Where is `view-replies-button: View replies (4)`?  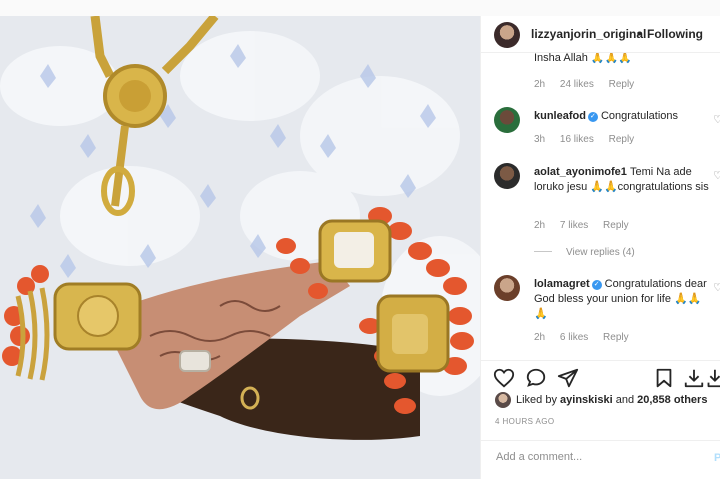
view-replies-button: View replies (4) is located at coordinates (584, 252).